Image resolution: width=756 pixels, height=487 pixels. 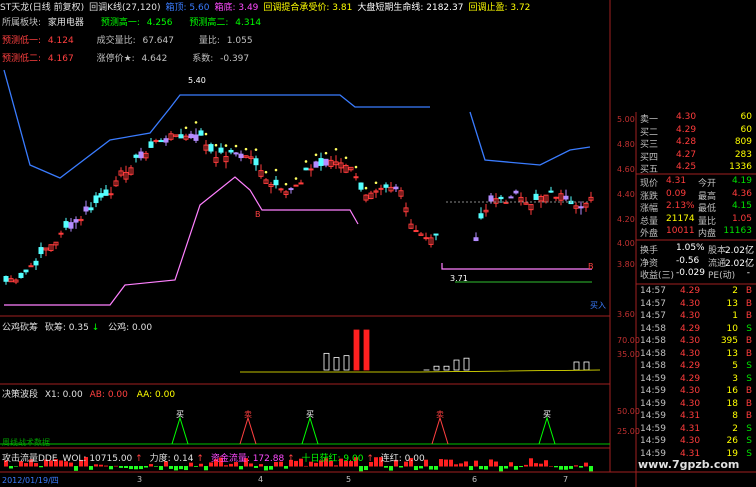 I want to click on tick-price: 4.29, so click(x=690, y=366).